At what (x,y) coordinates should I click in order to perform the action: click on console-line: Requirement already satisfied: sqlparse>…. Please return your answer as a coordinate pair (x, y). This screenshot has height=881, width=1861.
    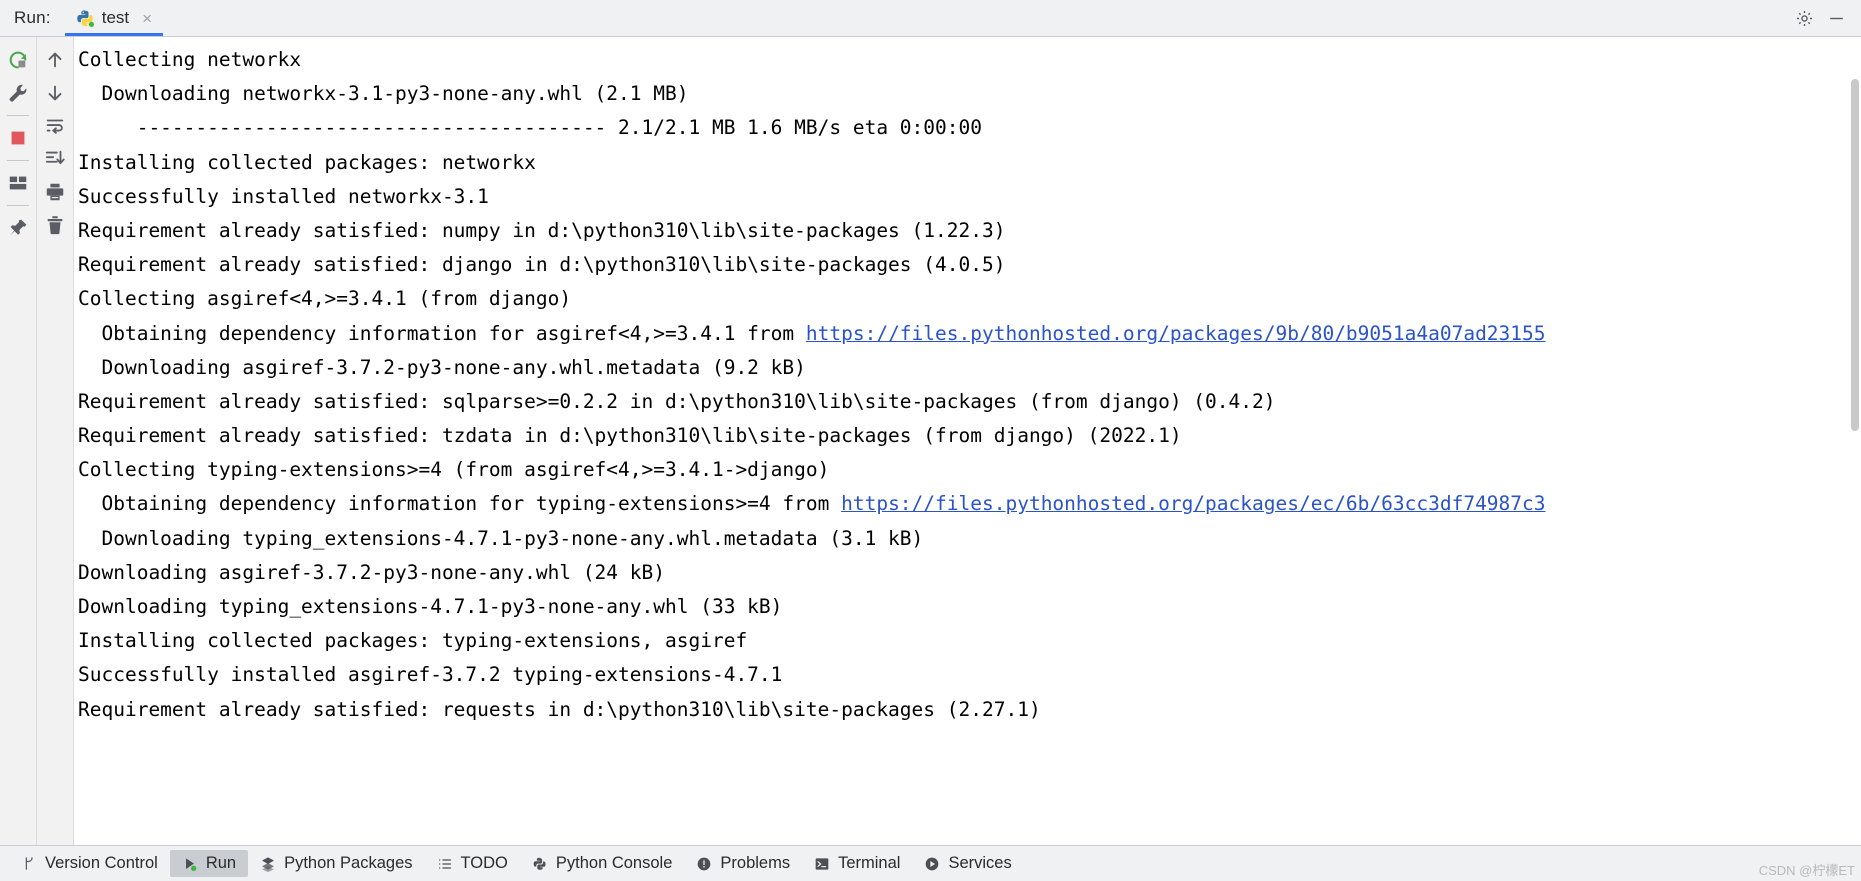
    Looking at the image, I should click on (677, 401).